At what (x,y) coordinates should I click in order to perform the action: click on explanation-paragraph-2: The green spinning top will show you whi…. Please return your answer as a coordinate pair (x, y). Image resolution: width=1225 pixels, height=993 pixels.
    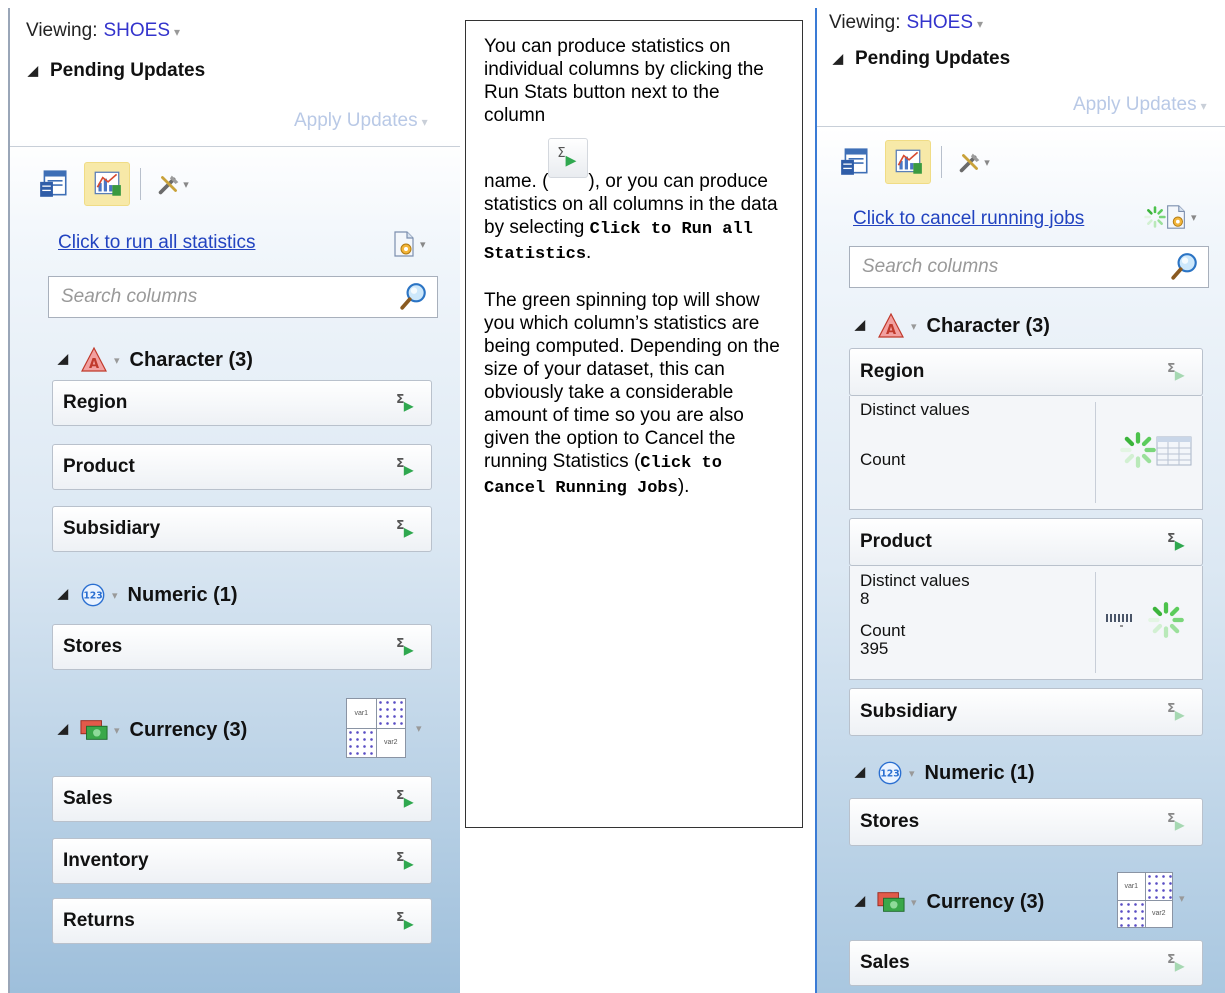
    Looking at the image, I should click on (635, 394).